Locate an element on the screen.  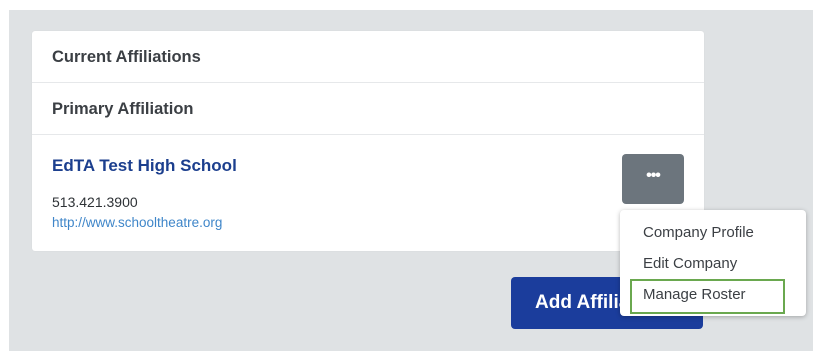
company-website-link: http://www.schooltheatre.org is located at coordinates (137, 222).